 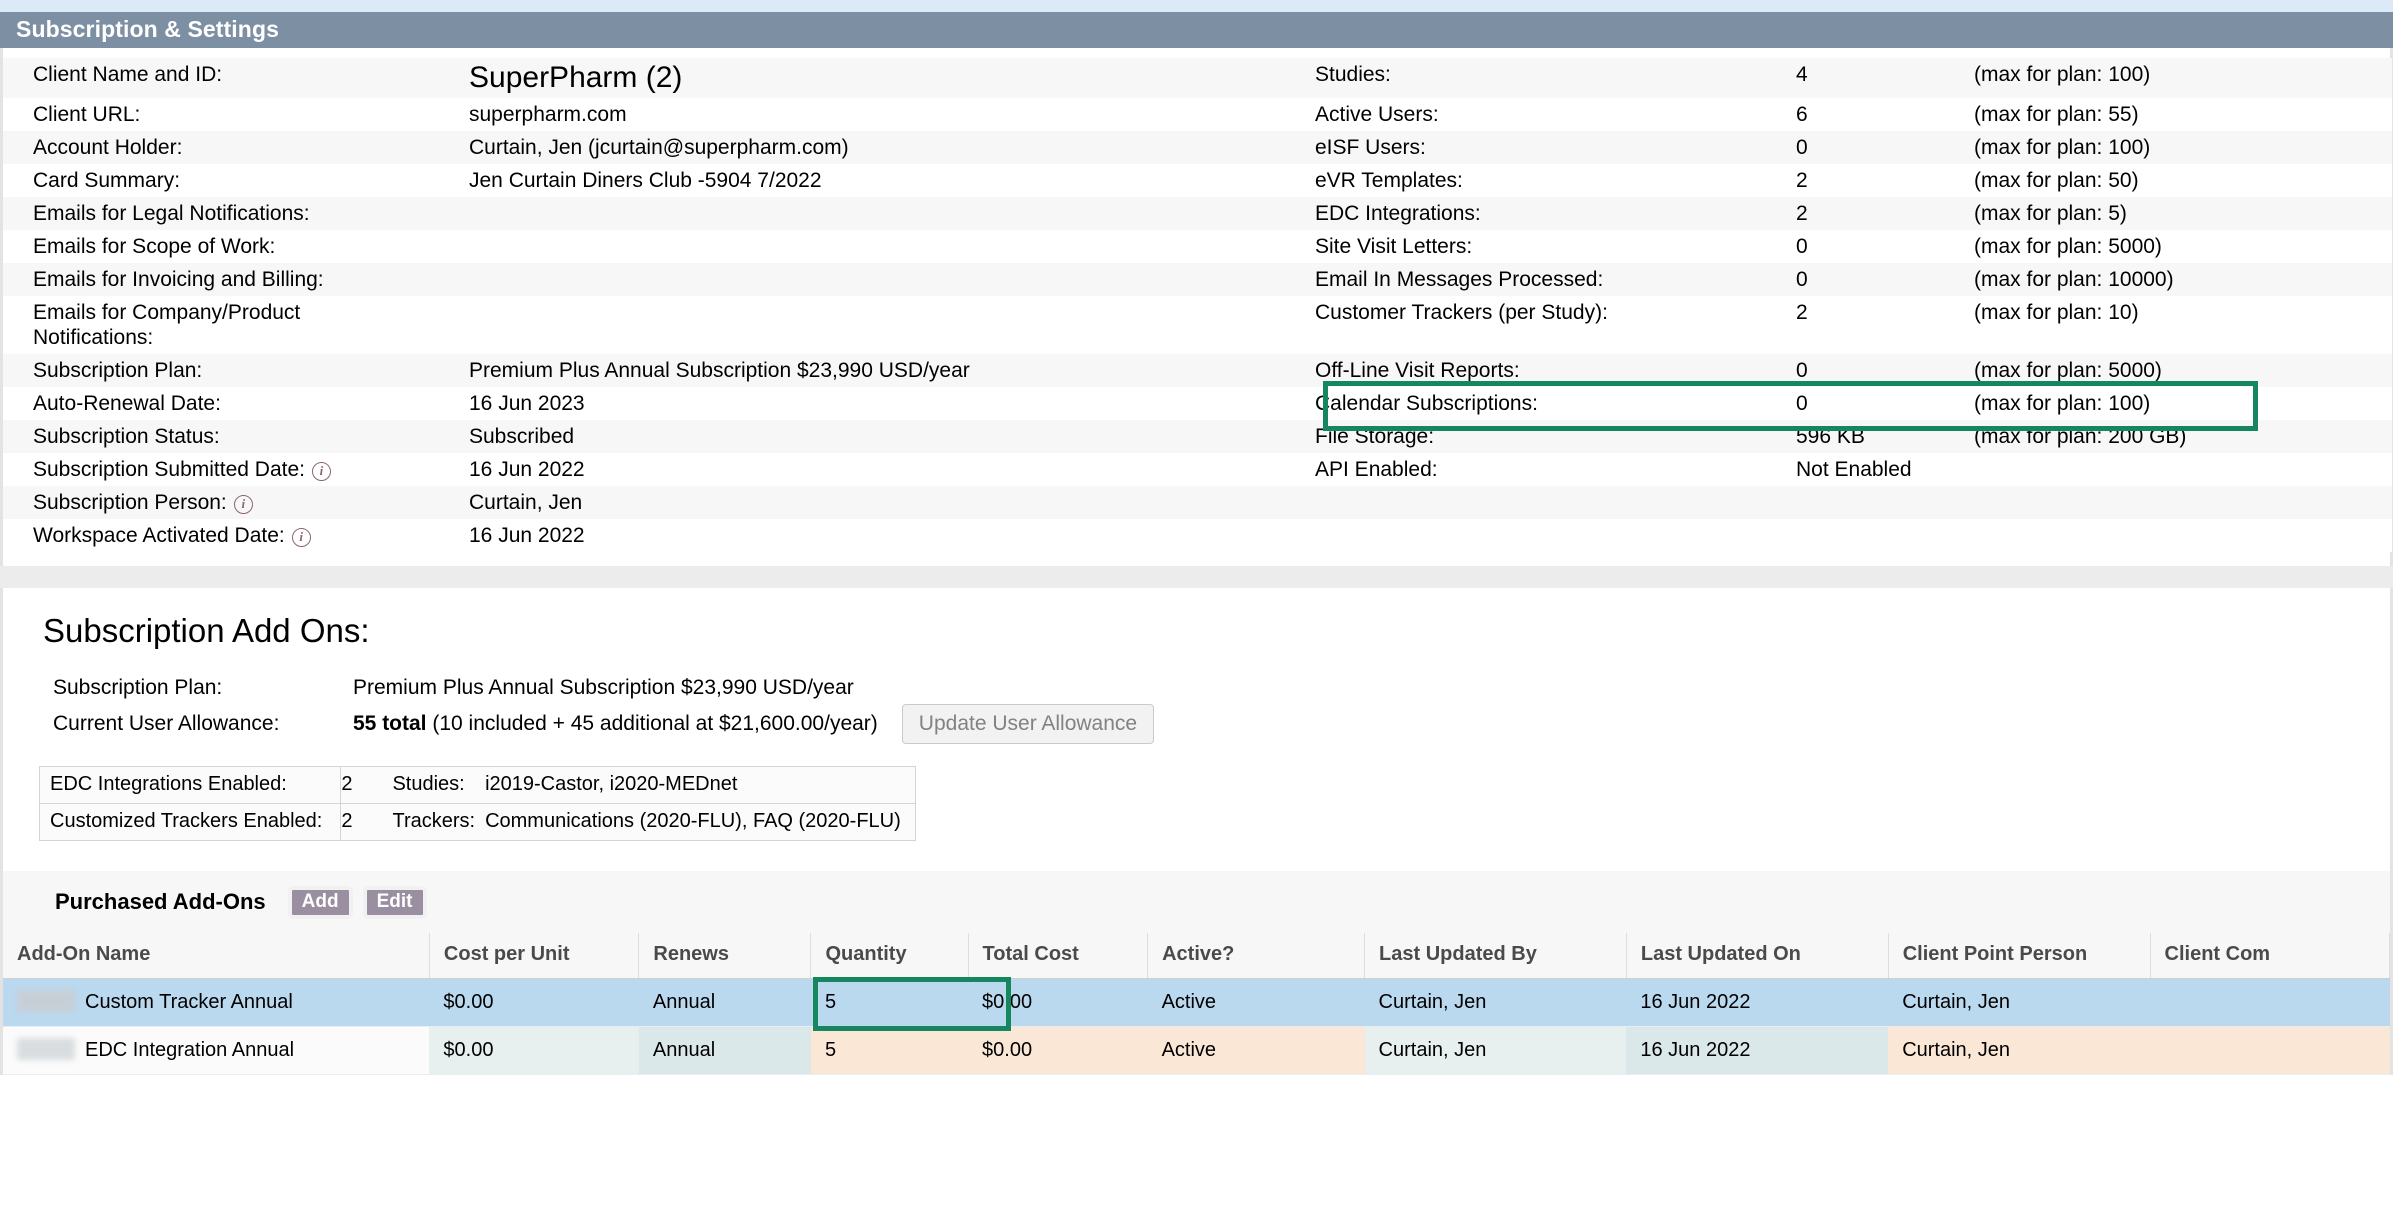 I want to click on metric-label: File Storage:, so click(x=1523, y=436).